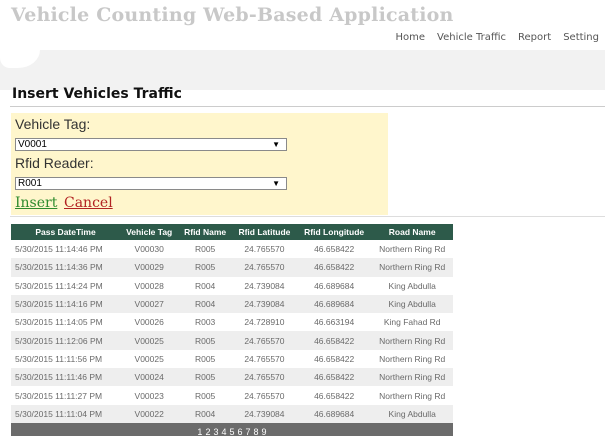 This screenshot has height=436, width=605. I want to click on pager: 1 2 3 4 5 6 7 8 9, so click(231, 431).